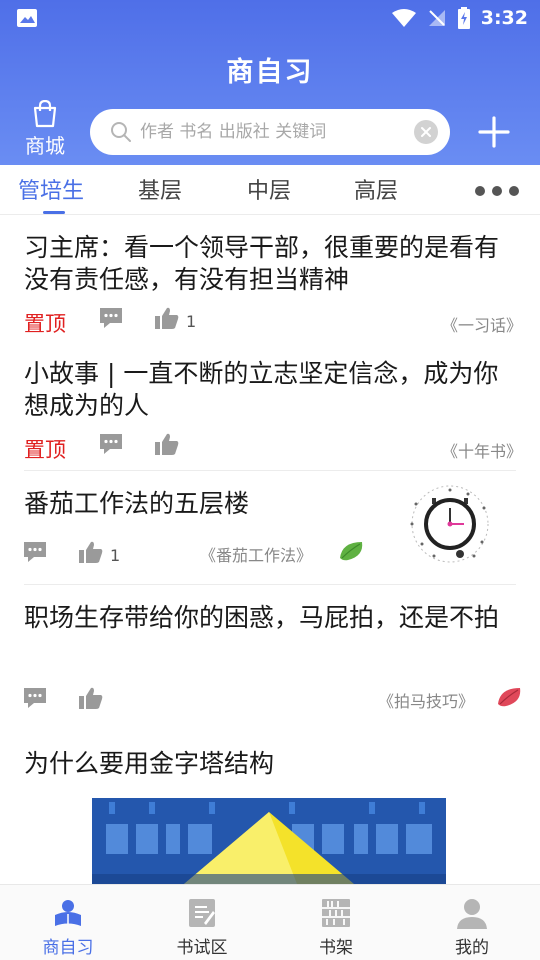  I want to click on status-indicators: 3:32, so click(459, 18).